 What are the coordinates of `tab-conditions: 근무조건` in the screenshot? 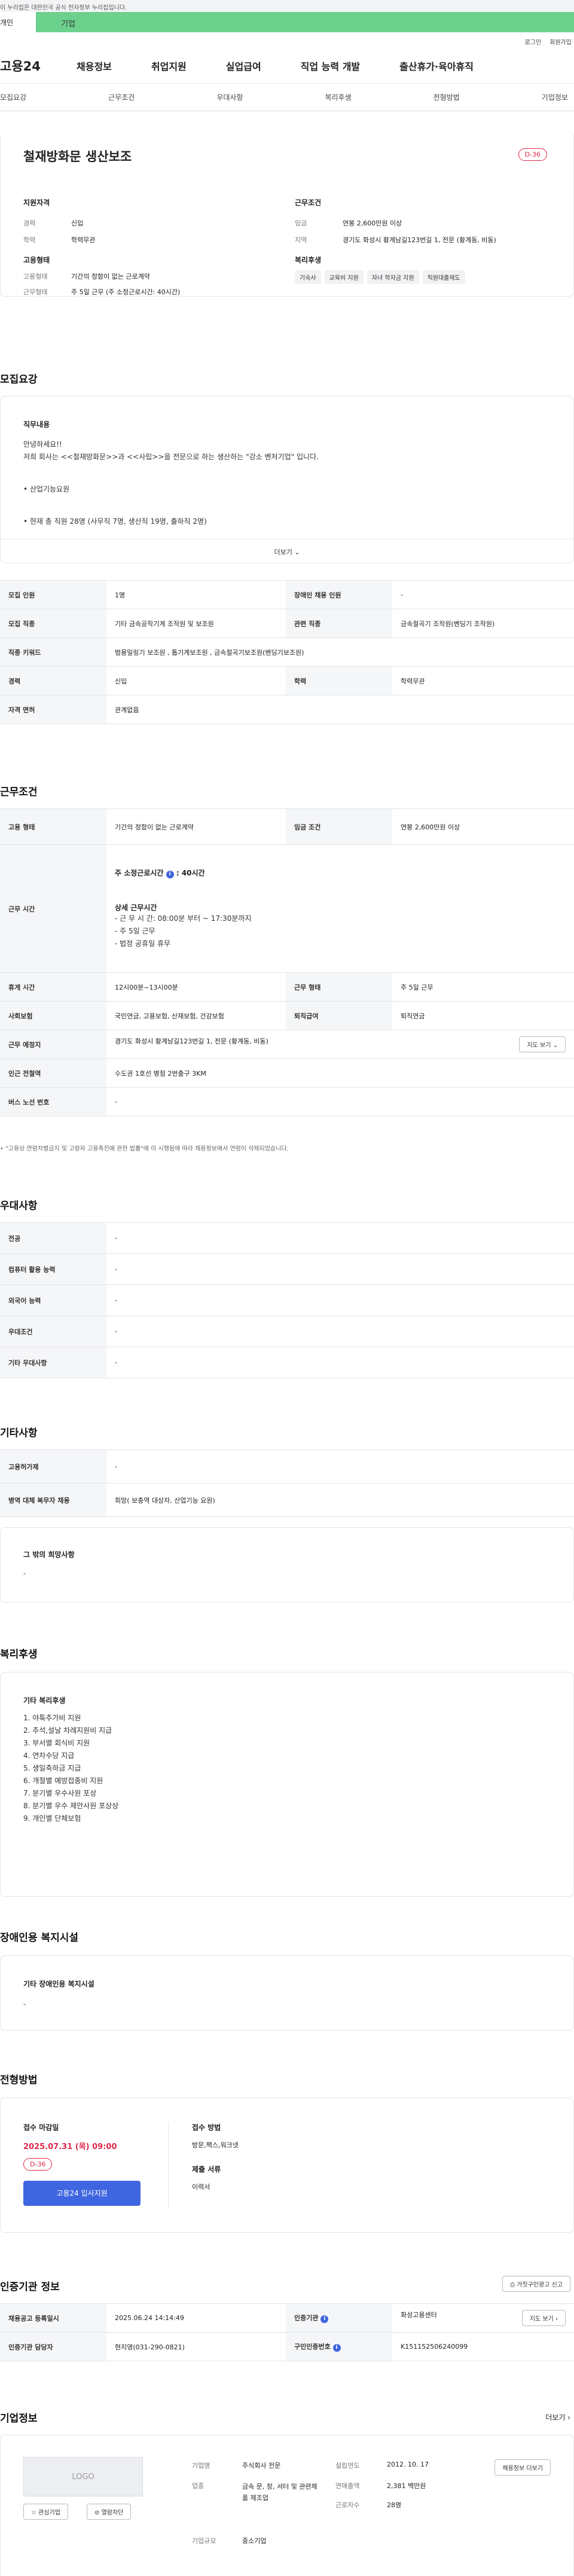 It's located at (121, 97).